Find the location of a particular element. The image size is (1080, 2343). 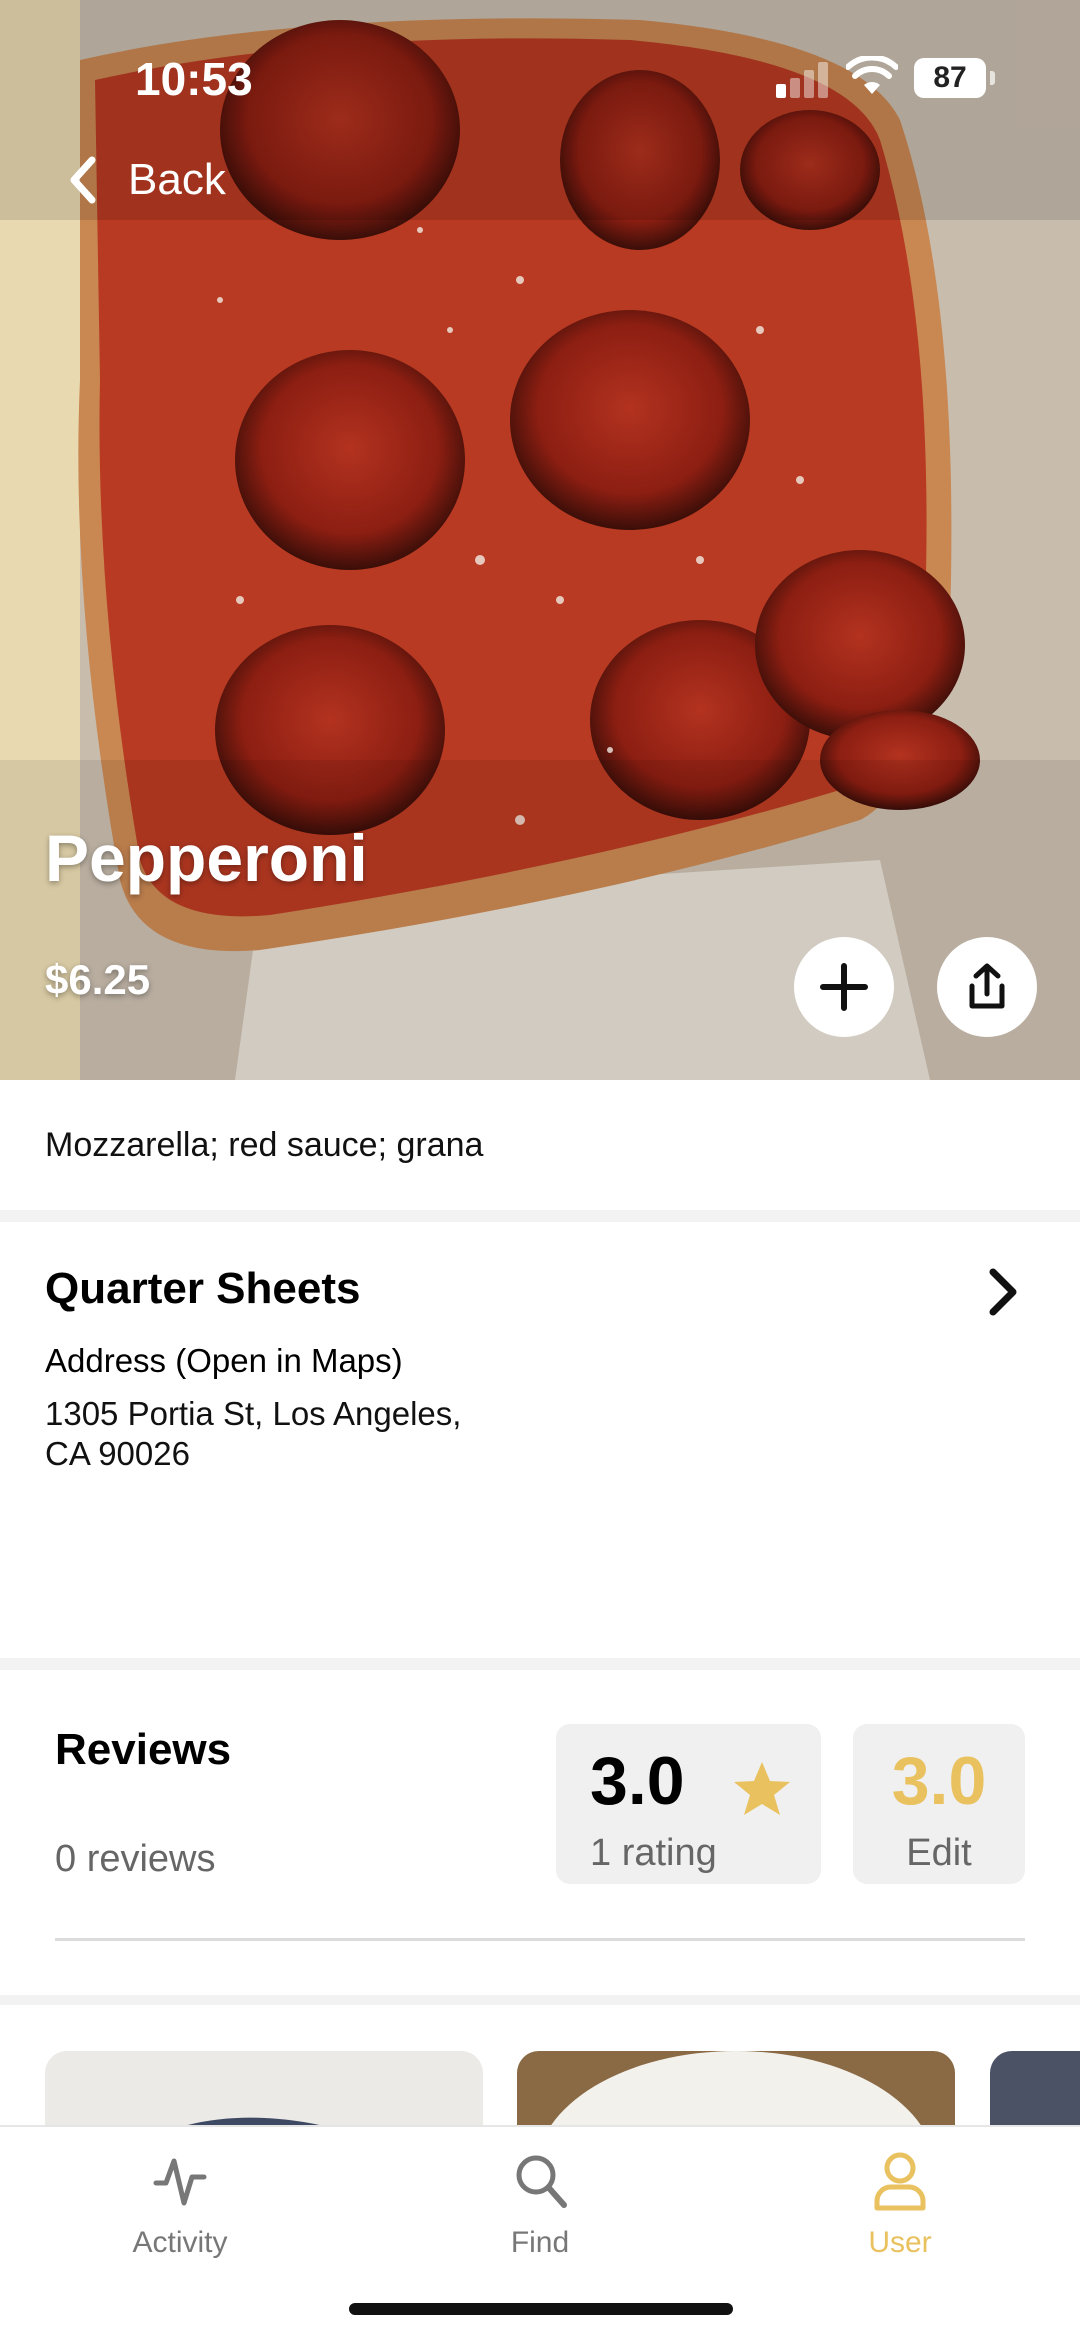

plus-icon is located at coordinates (844, 987).